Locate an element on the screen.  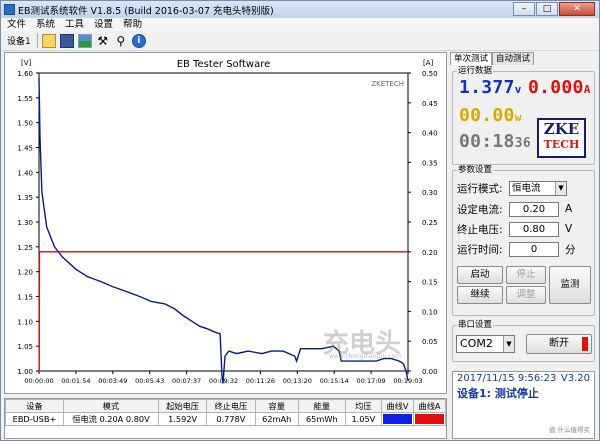
stop-button: 停止 is located at coordinates (526, 275).